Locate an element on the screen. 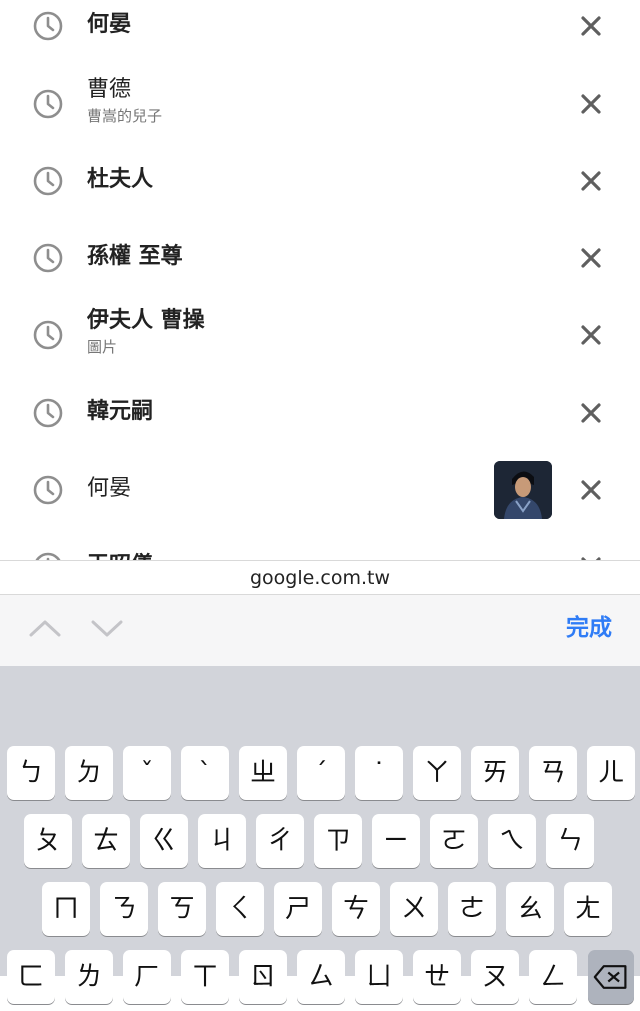 The image size is (640, 1011). history-item-text: 王昭儀 is located at coordinates (120, 556).